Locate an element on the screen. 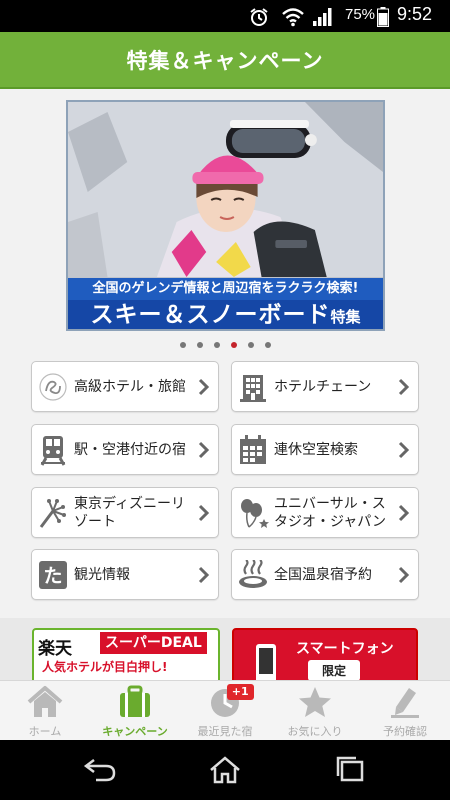 The width and height of the screenshot is (450, 800). menu-label: ユニバーサル・スタジオ・ジャパン is located at coordinates (330, 512).